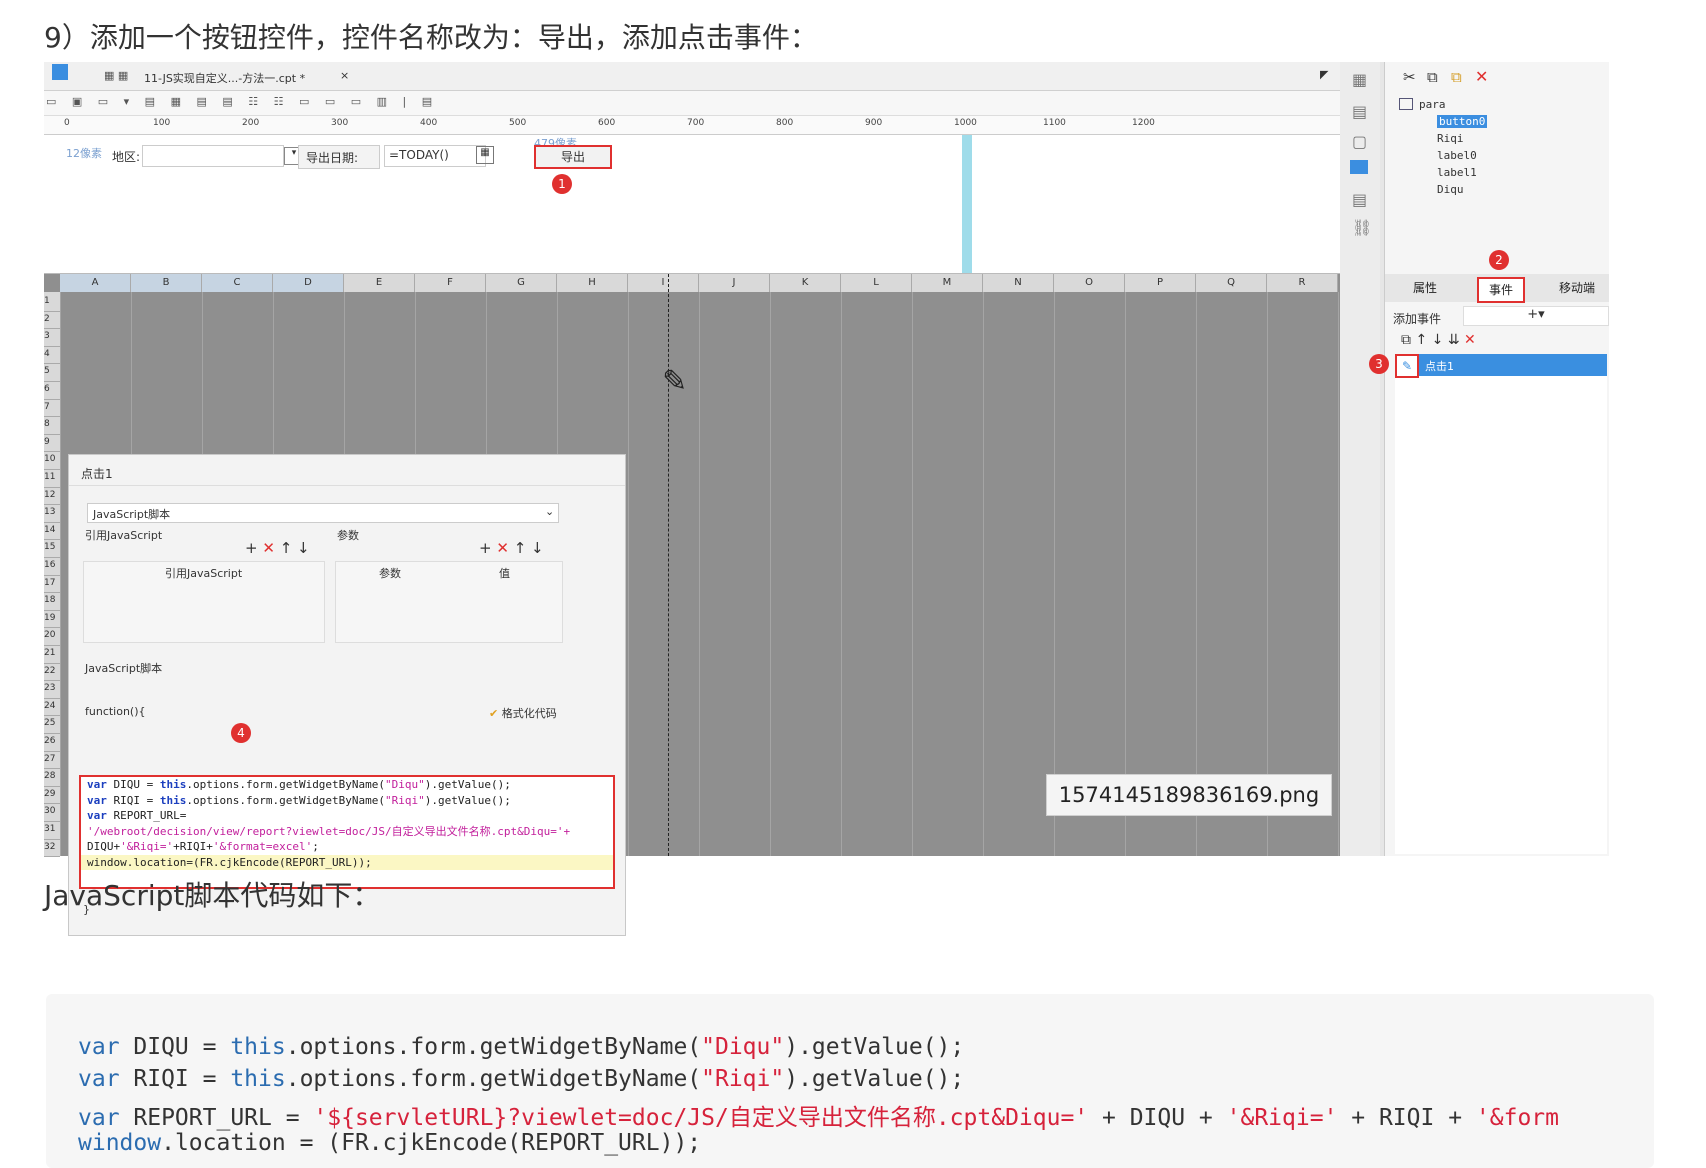 The image size is (1706, 1168). What do you see at coordinates (52, 530) in the screenshot?
I see `row-header: 14` at bounding box center [52, 530].